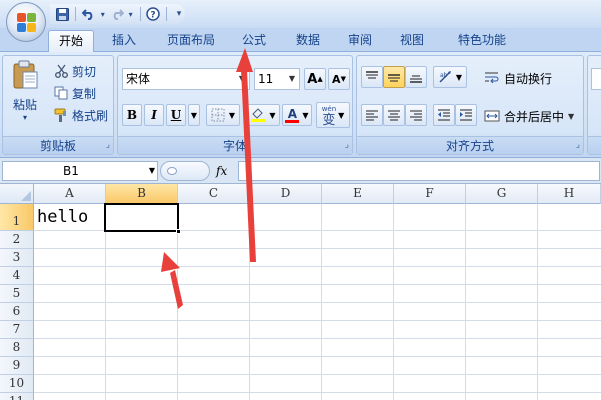 This screenshot has width=601, height=400. What do you see at coordinates (17, 384) in the screenshot?
I see `row-header: 10` at bounding box center [17, 384].